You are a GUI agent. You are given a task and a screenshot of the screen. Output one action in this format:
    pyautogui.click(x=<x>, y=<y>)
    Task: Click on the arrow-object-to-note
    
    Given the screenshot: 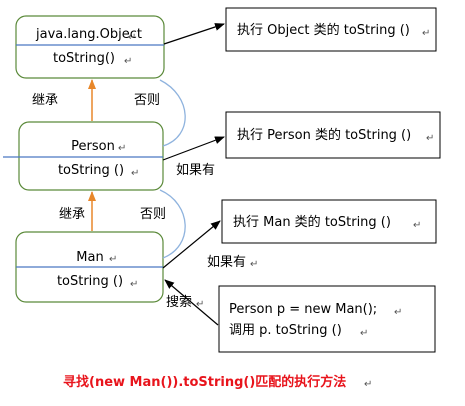 What is the action you would take?
    pyautogui.click(x=194, y=34)
    